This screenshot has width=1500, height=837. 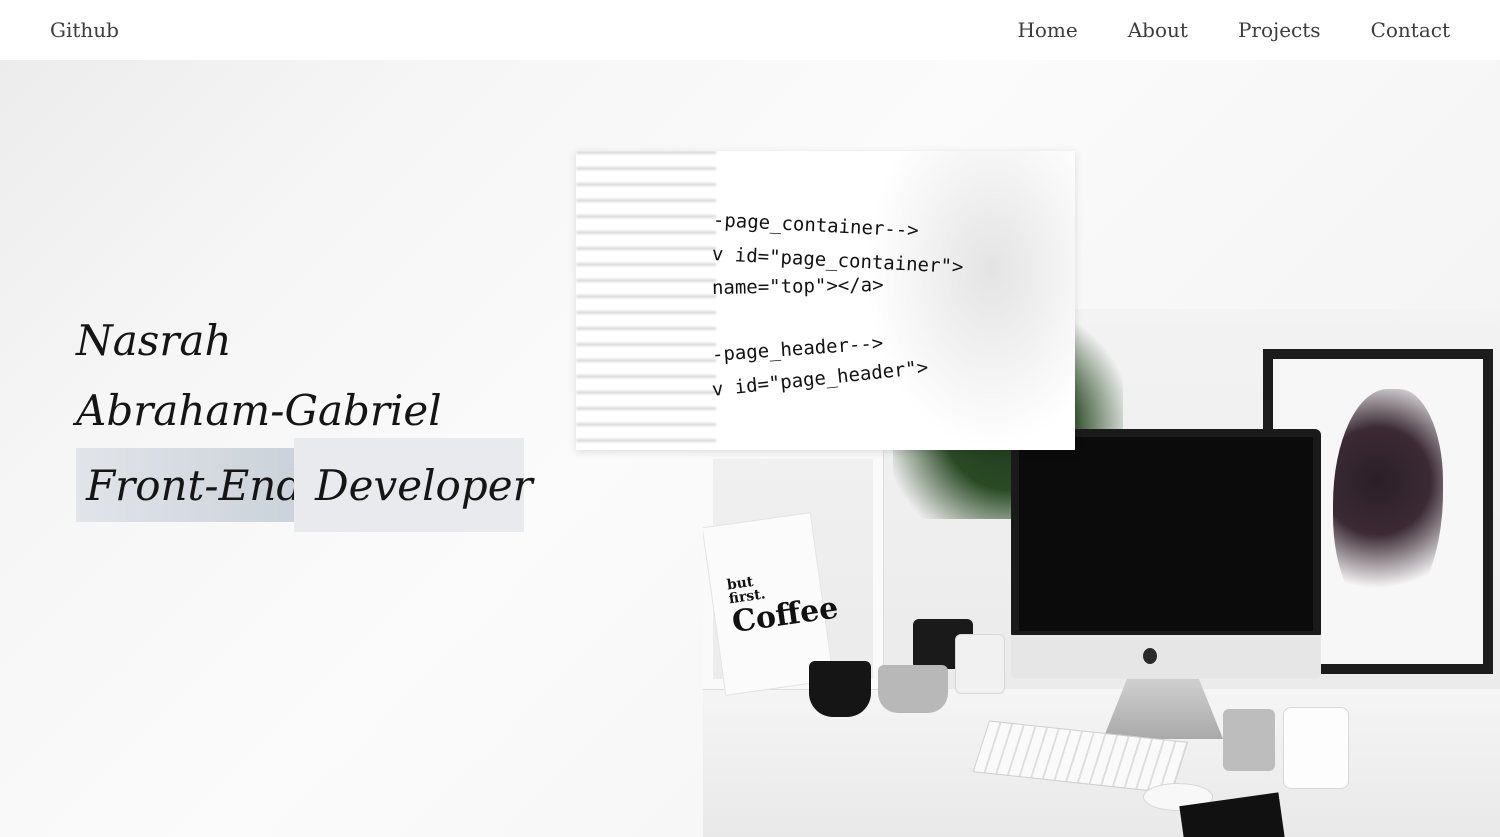 What do you see at coordinates (413, 485) in the screenshot?
I see `role-developer: Developer` at bounding box center [413, 485].